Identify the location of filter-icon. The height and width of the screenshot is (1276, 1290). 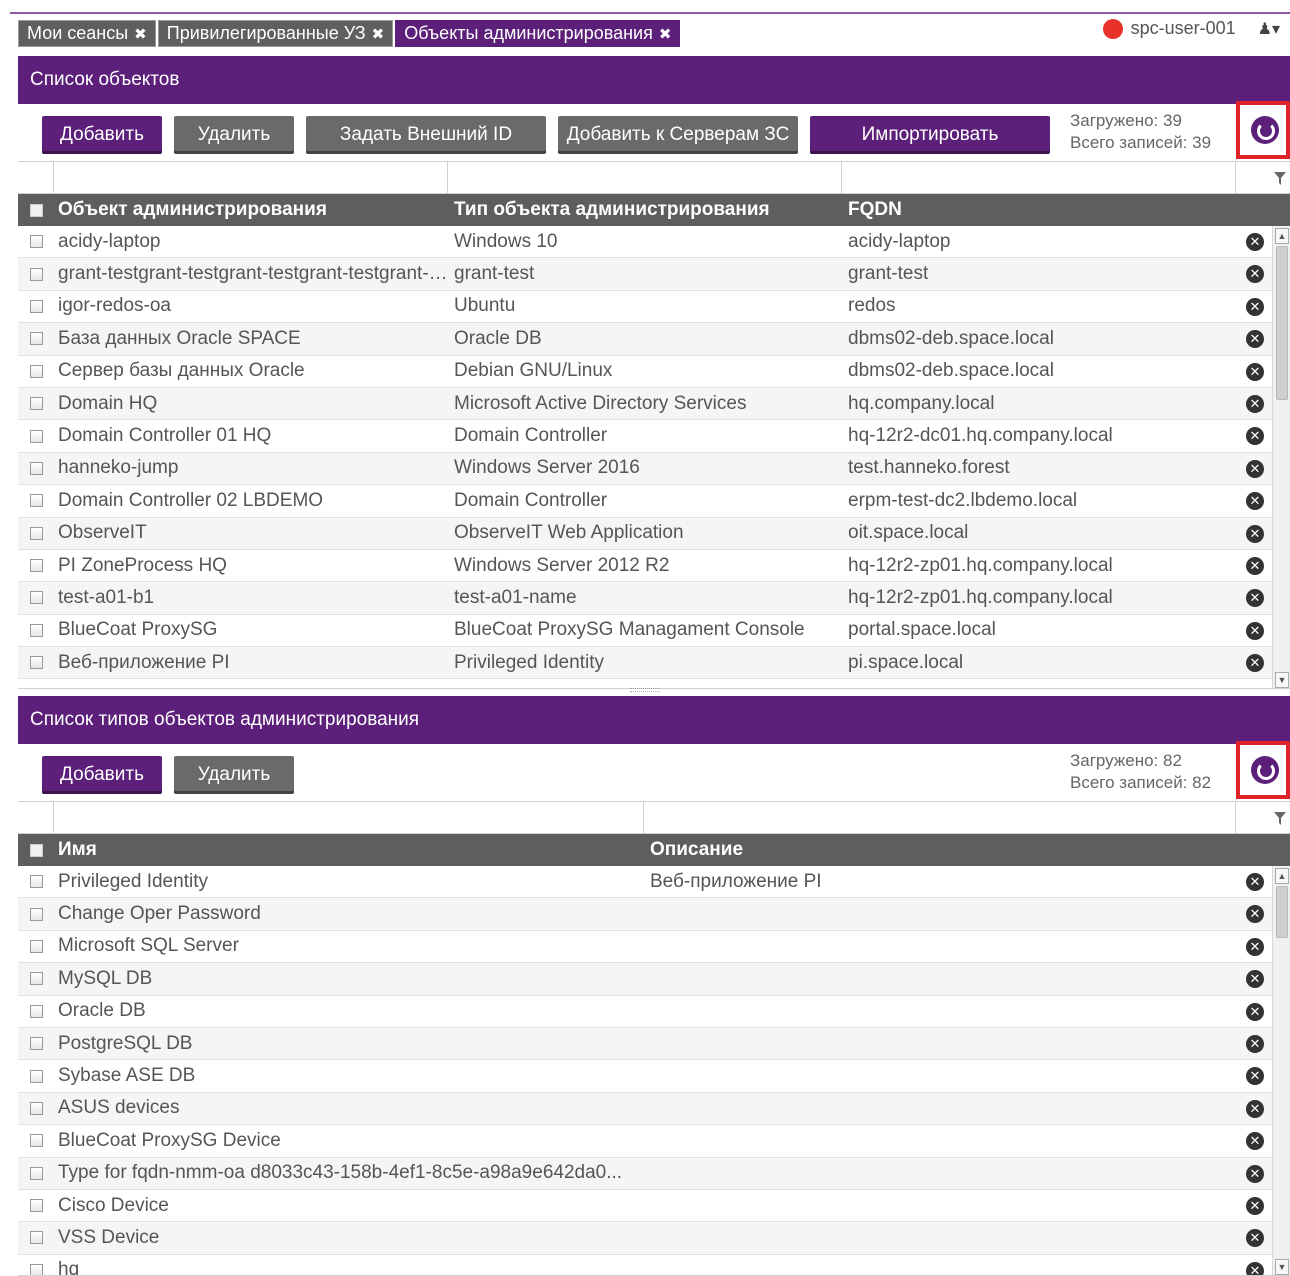
(1280, 819).